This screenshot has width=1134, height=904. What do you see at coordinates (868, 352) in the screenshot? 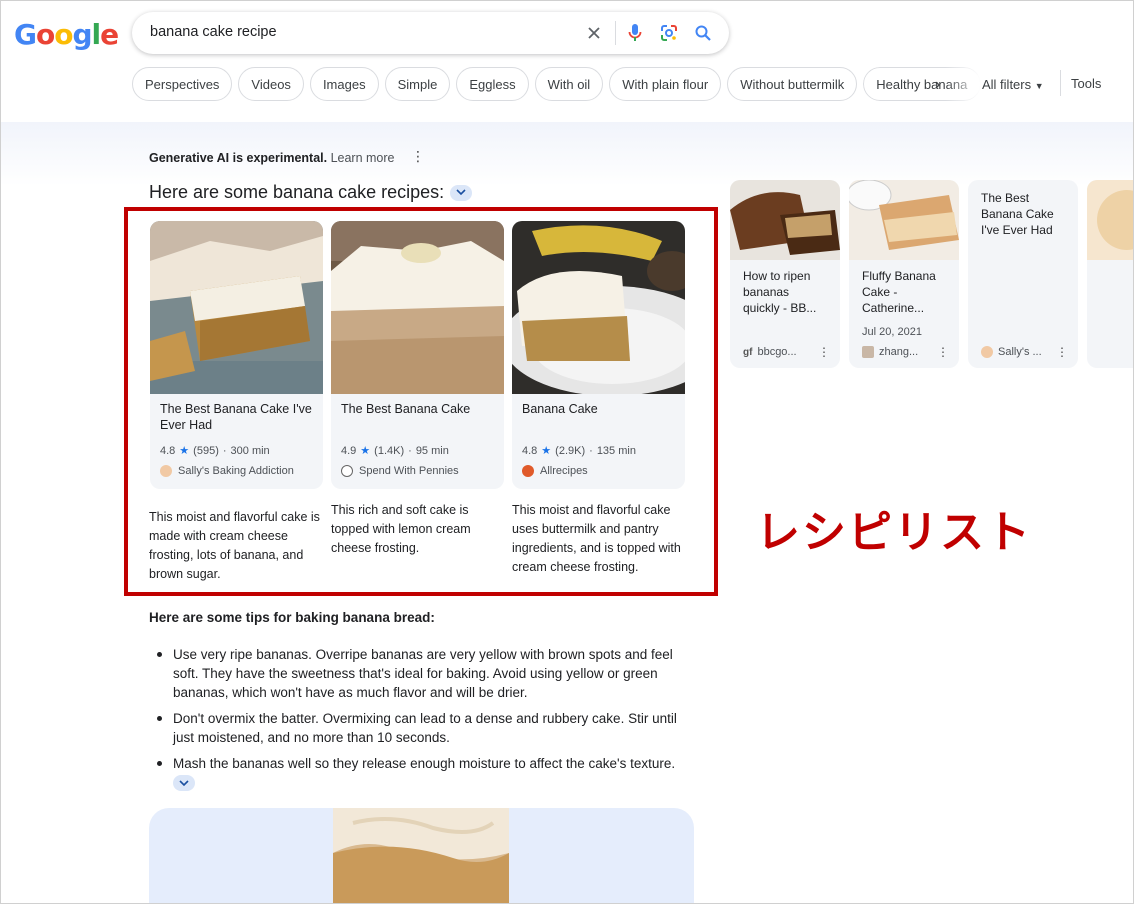
I see `site-favicon-icon` at bounding box center [868, 352].